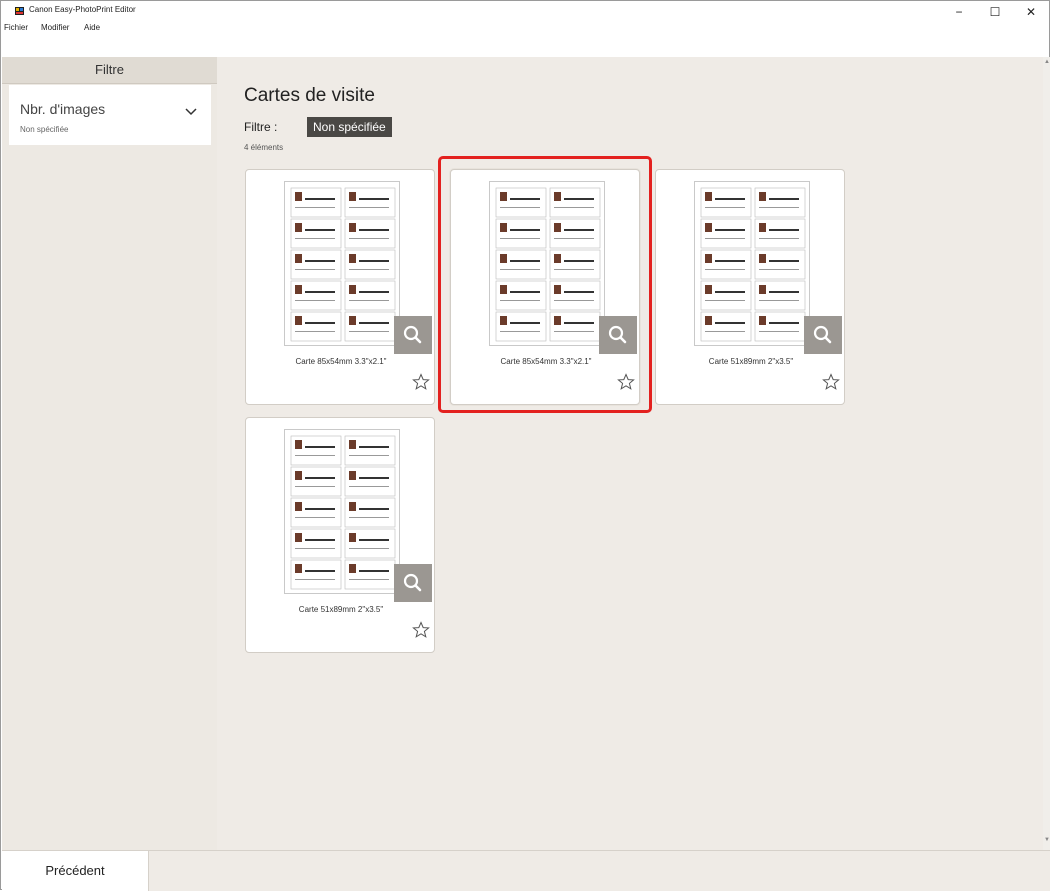 This screenshot has width=1050, height=891. Describe the element at coordinates (261, 127) in the screenshot. I see `active-filter-label: Filtre :` at that location.